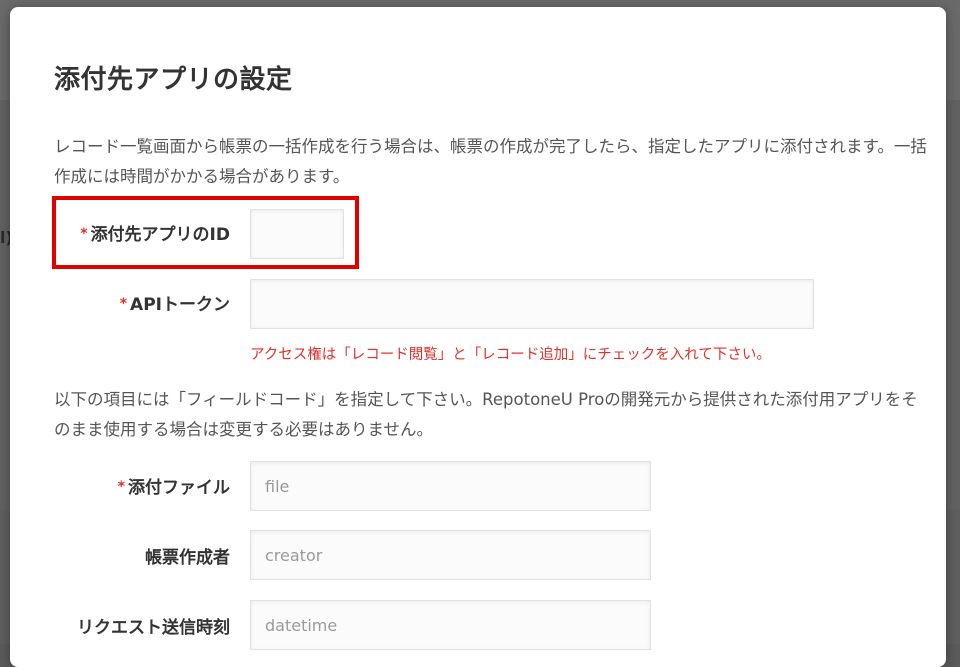 Image resolution: width=960 pixels, height=667 pixels. I want to click on dialog-title: 添付先アプリの設定, so click(173, 80).